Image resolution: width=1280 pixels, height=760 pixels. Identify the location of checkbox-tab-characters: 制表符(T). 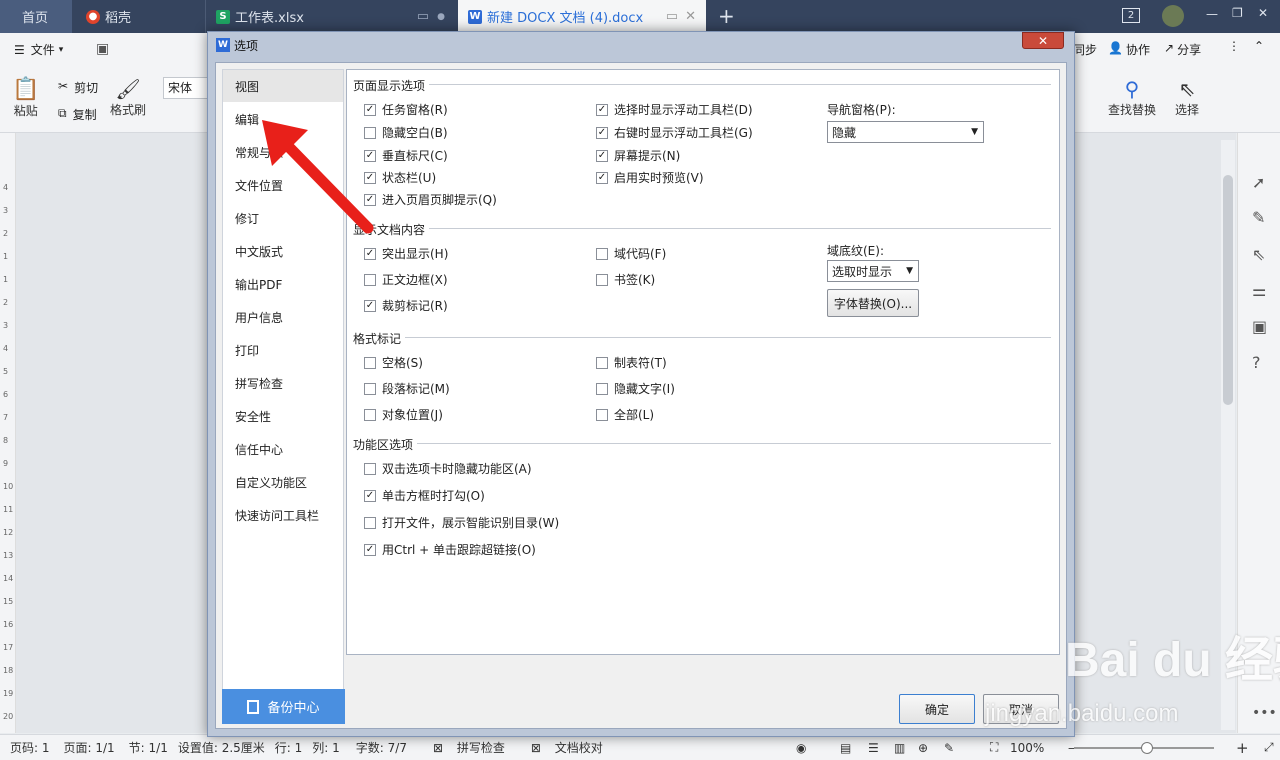
(631, 362).